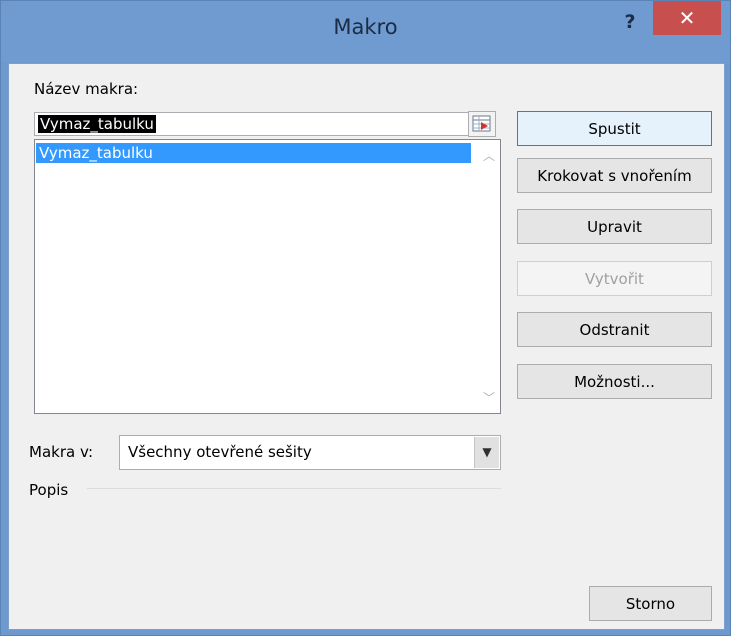 Image resolution: width=731 pixels, height=636 pixels. Describe the element at coordinates (630, 22) in the screenshot. I see `help-button: ?` at that location.